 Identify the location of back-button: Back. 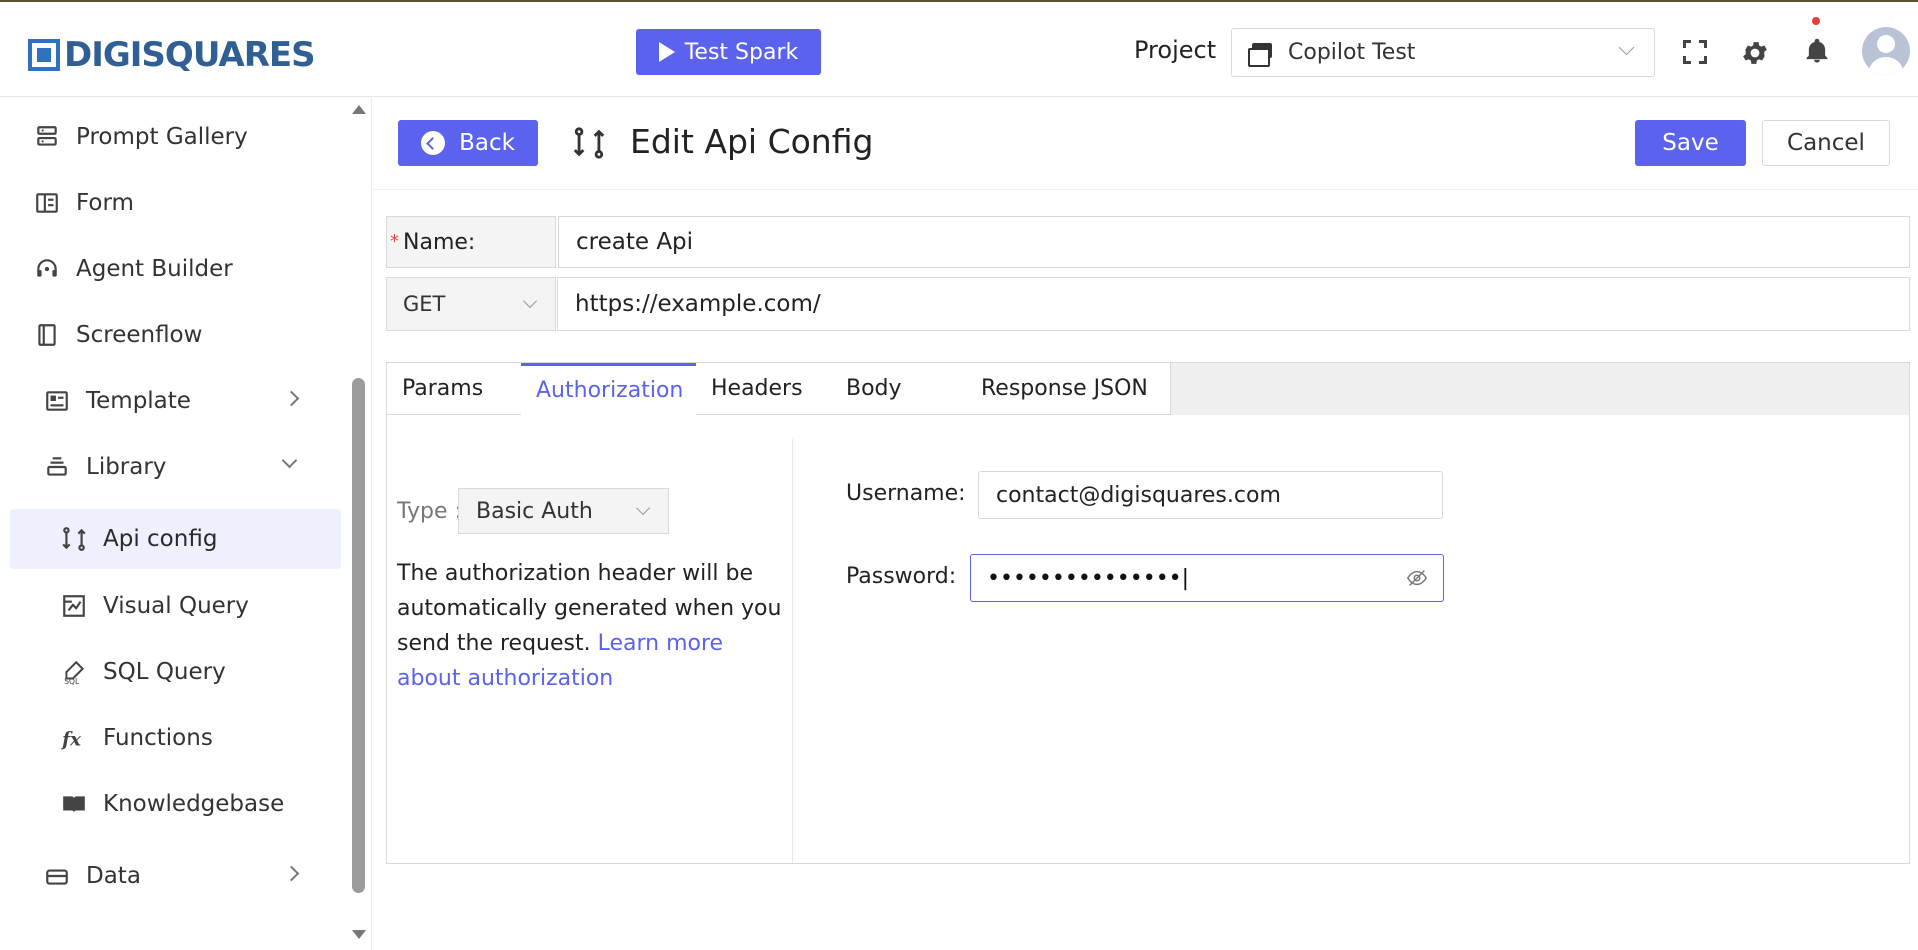
(468, 143).